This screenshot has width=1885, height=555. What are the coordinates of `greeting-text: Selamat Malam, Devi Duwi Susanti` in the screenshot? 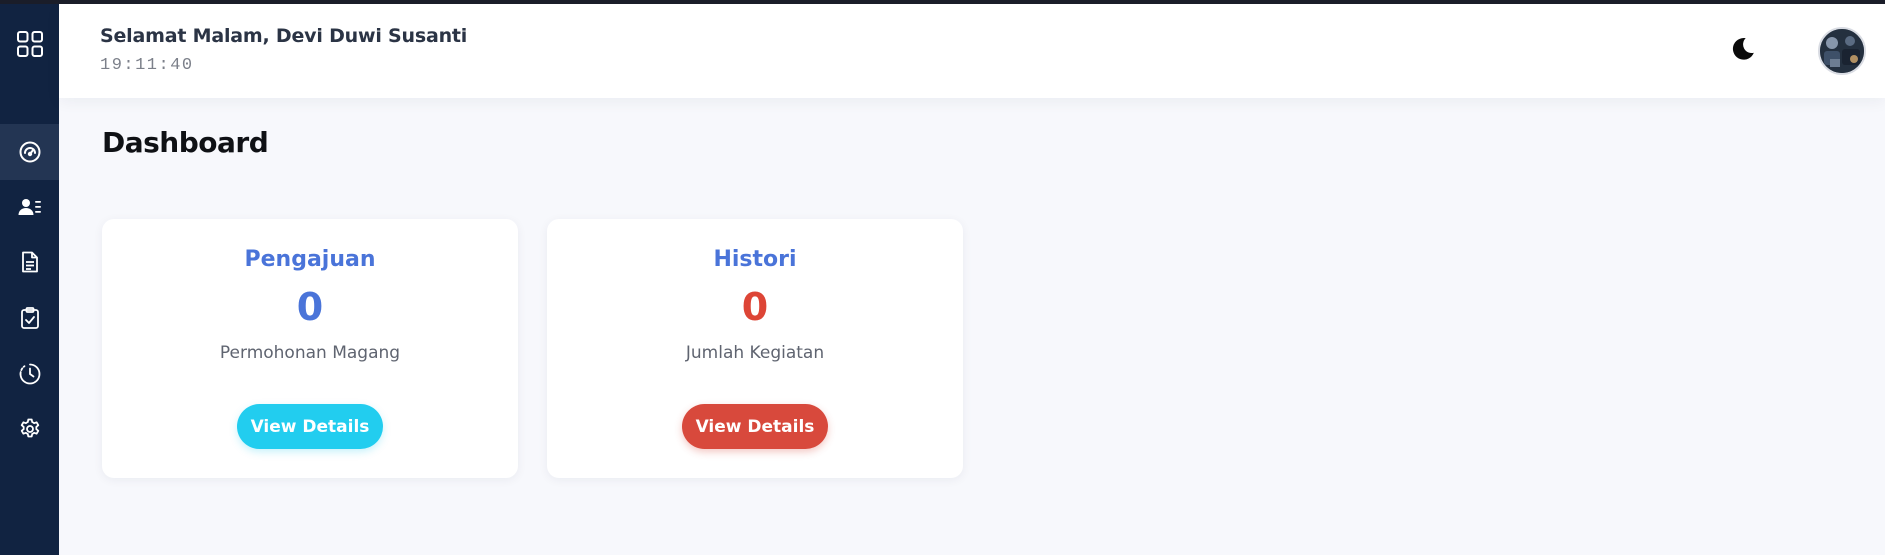 It's located at (284, 36).